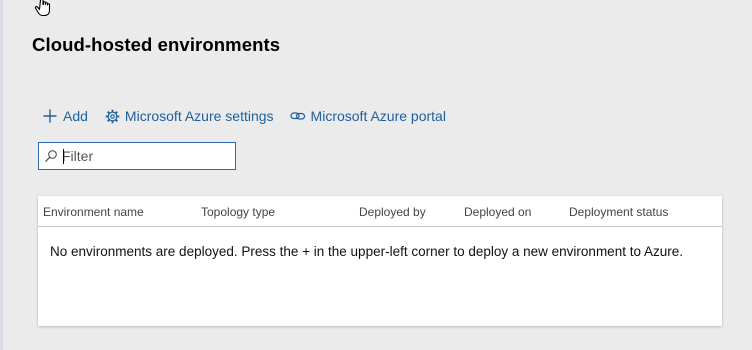 This screenshot has height=350, width=752. What do you see at coordinates (1, 175) in the screenshot?
I see `left-edge-bar` at bounding box center [1, 175].